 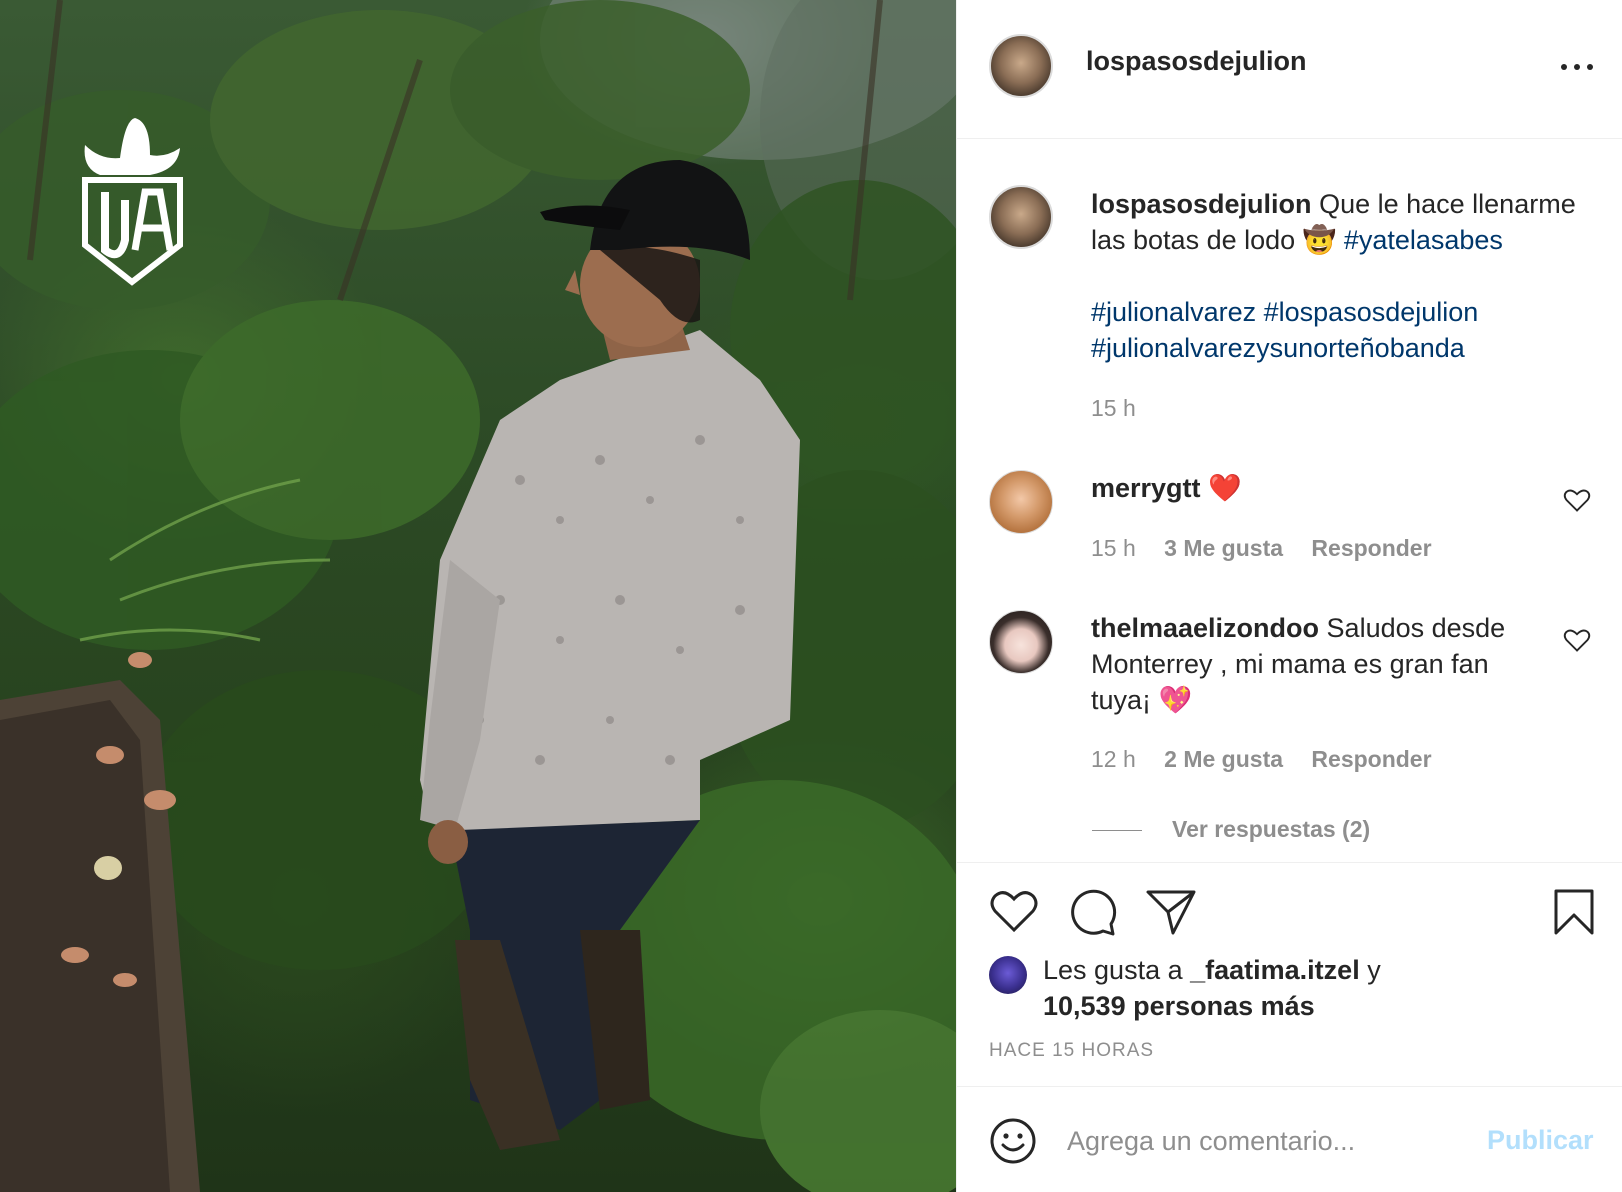 I want to click on post-timestamp: HACE 15 HORAS, so click(x=1071, y=1051).